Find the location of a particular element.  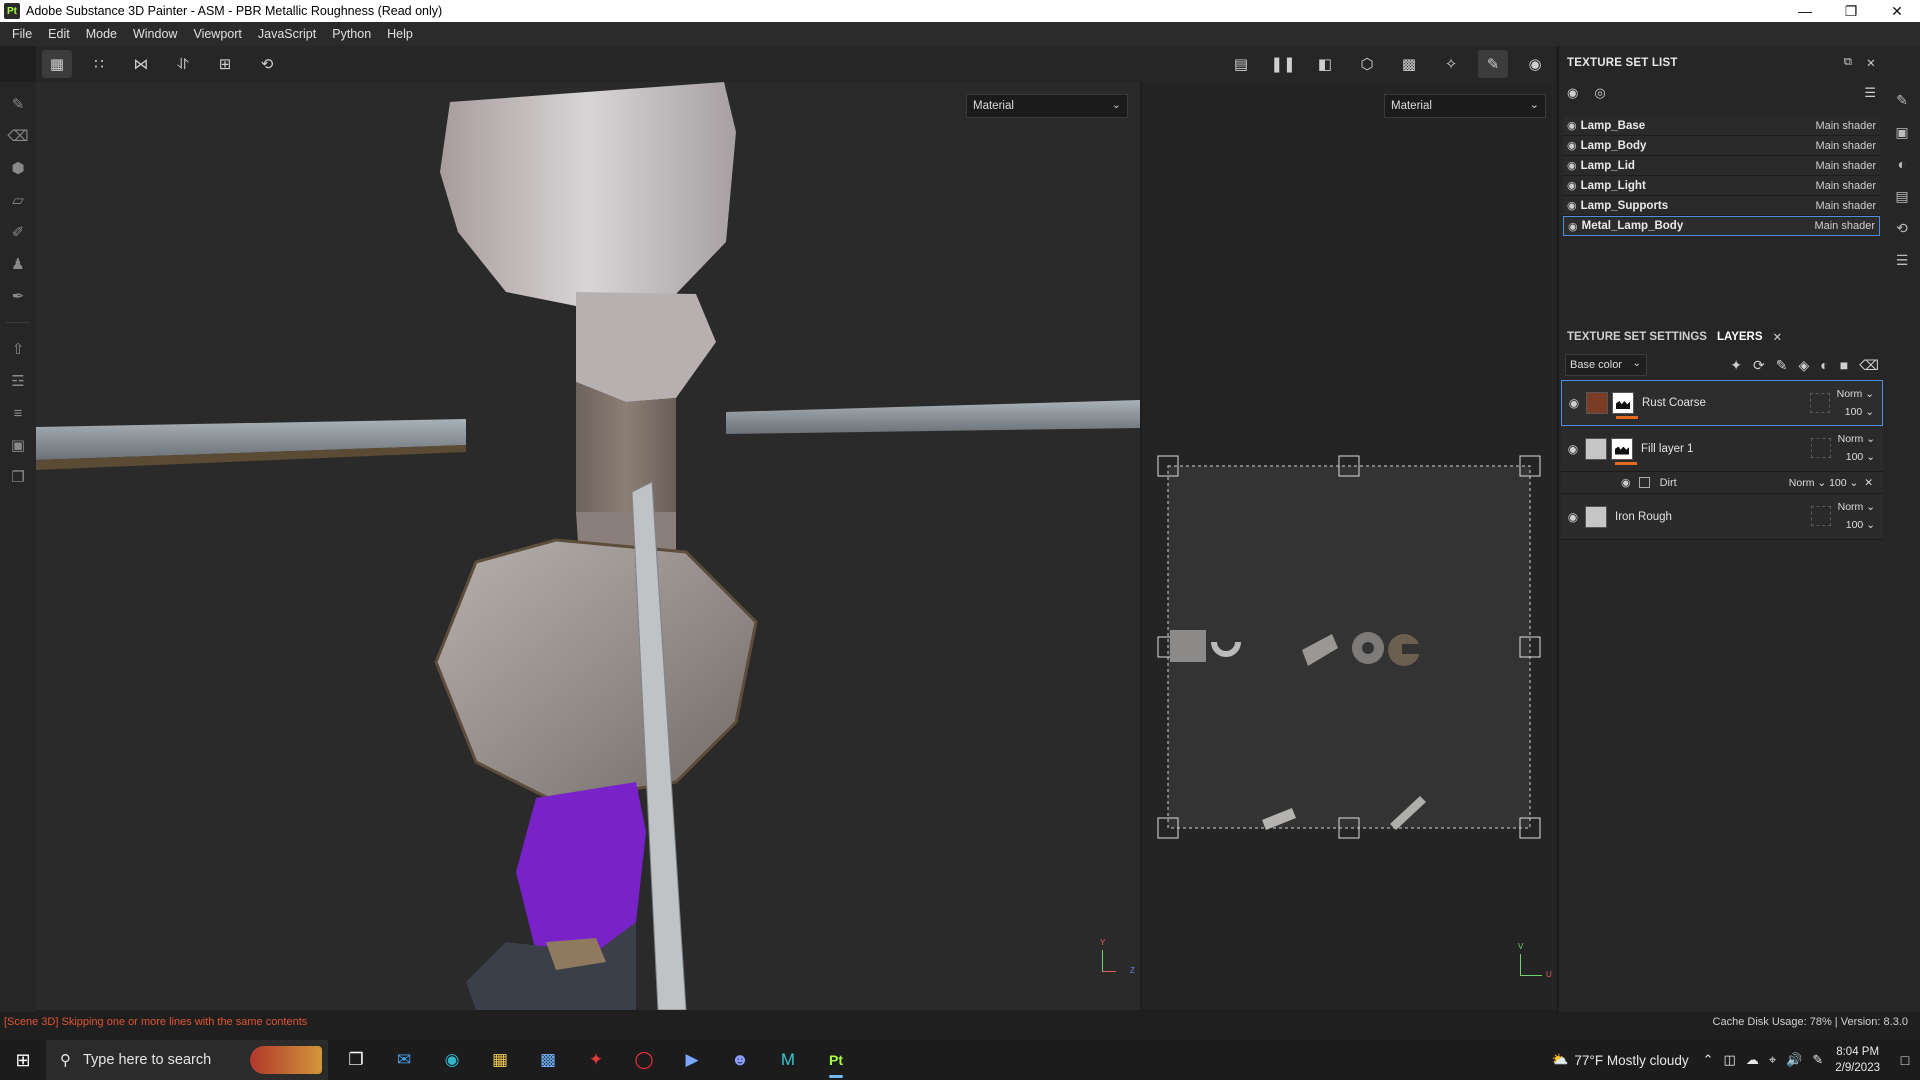

texture-set-item: ◉ Lamp_Supports Main shader is located at coordinates (1721, 206).